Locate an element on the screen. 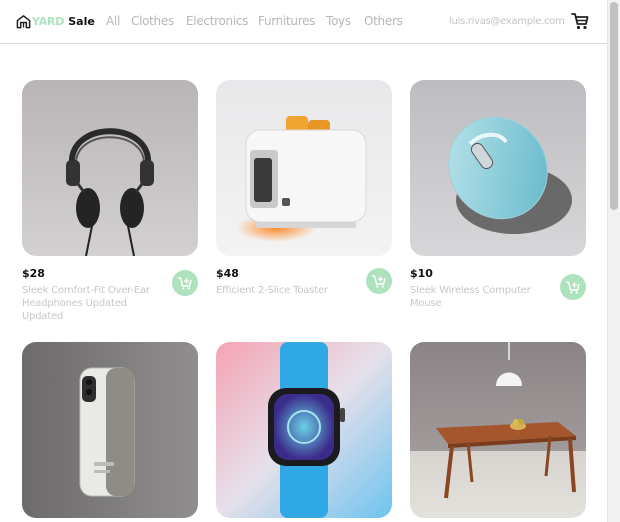 This screenshot has width=620, height=522. page-scrollbar is located at coordinates (613, 261).